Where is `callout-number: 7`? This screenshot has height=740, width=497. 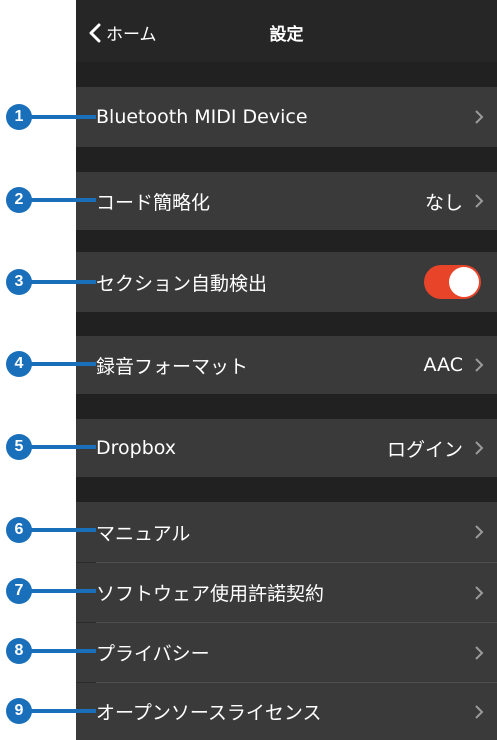
callout-number: 7 is located at coordinates (19, 591).